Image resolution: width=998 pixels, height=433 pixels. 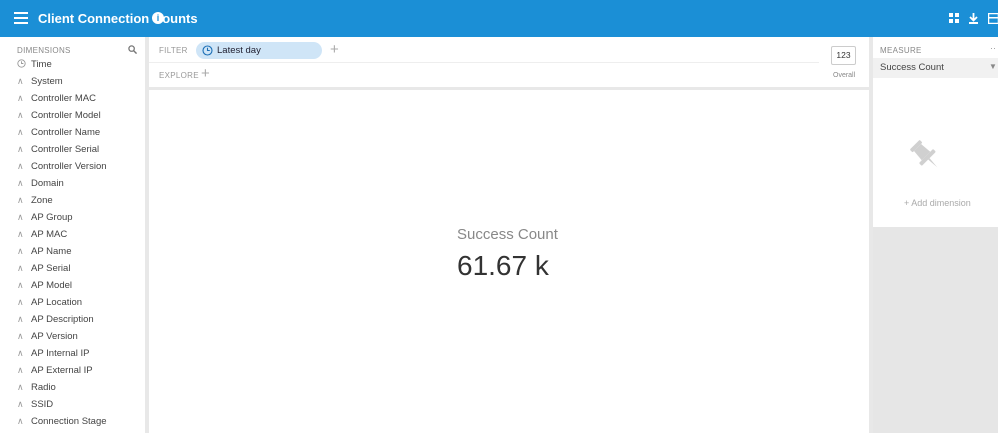 I want to click on dimension-item-label: Controller Model, so click(x=66, y=115).